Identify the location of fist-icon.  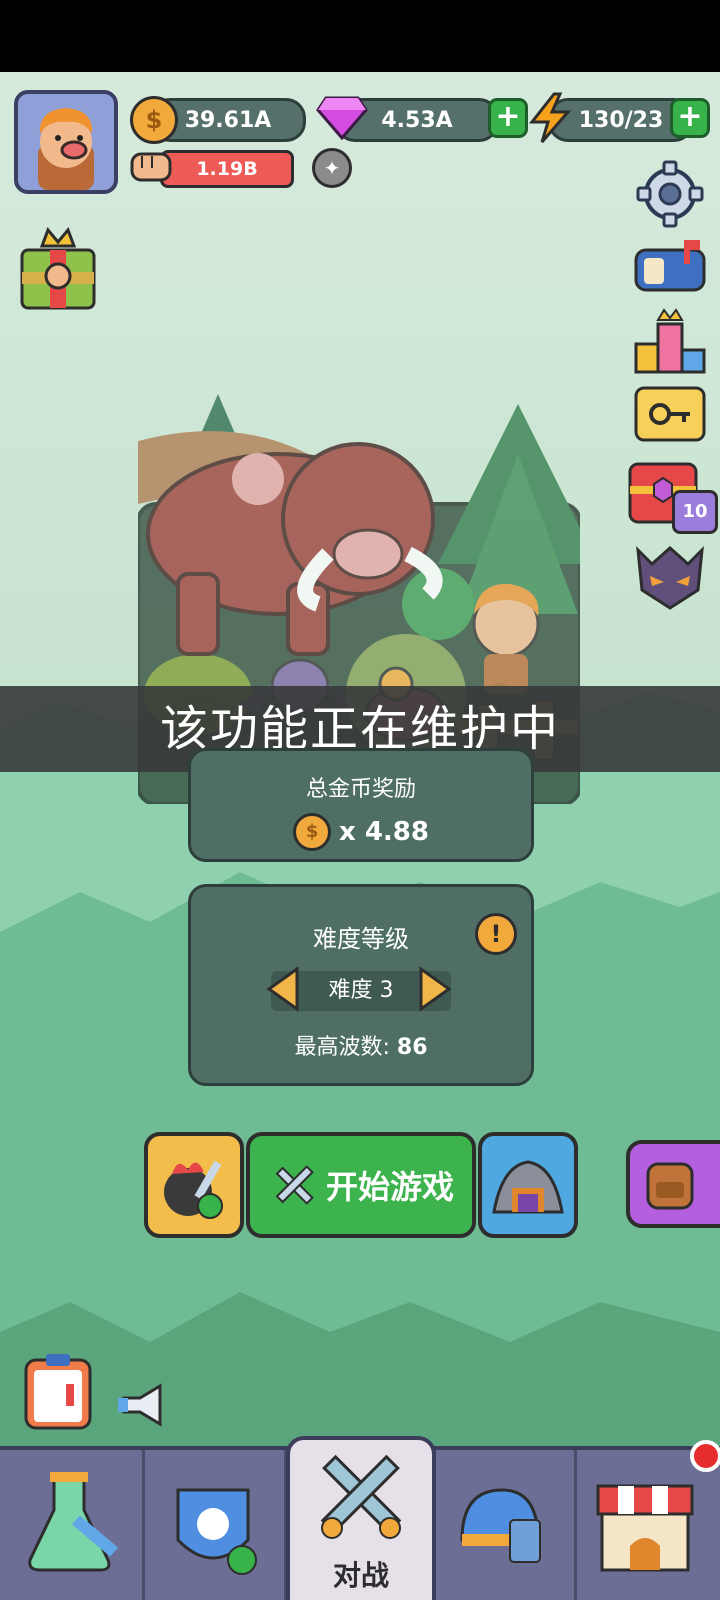
(151, 167).